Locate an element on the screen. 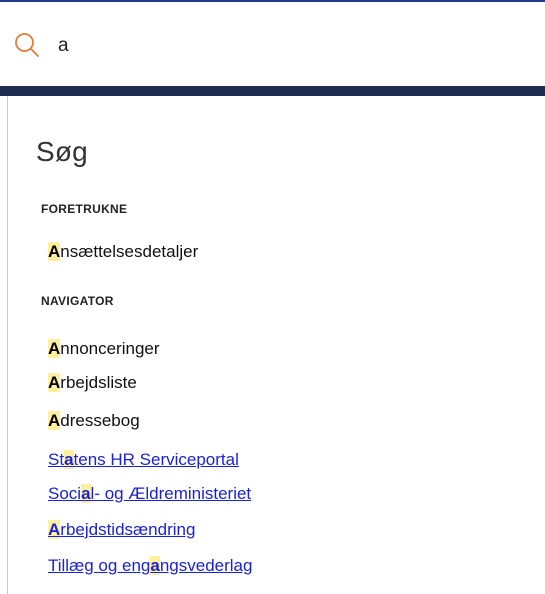  item-suffix: nnonceringer is located at coordinates (110, 348).